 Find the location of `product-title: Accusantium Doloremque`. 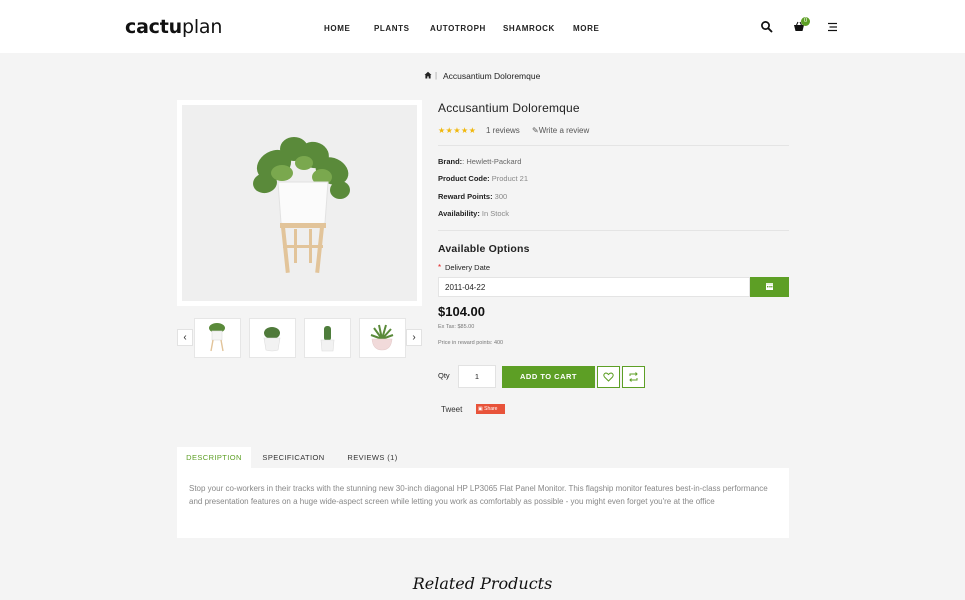

product-title: Accusantium Doloremque is located at coordinates (509, 108).